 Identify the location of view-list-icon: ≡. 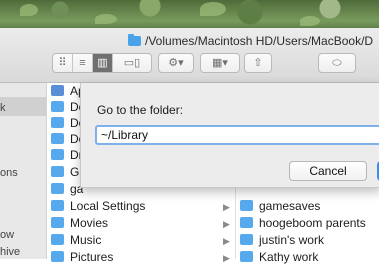
(82, 63).